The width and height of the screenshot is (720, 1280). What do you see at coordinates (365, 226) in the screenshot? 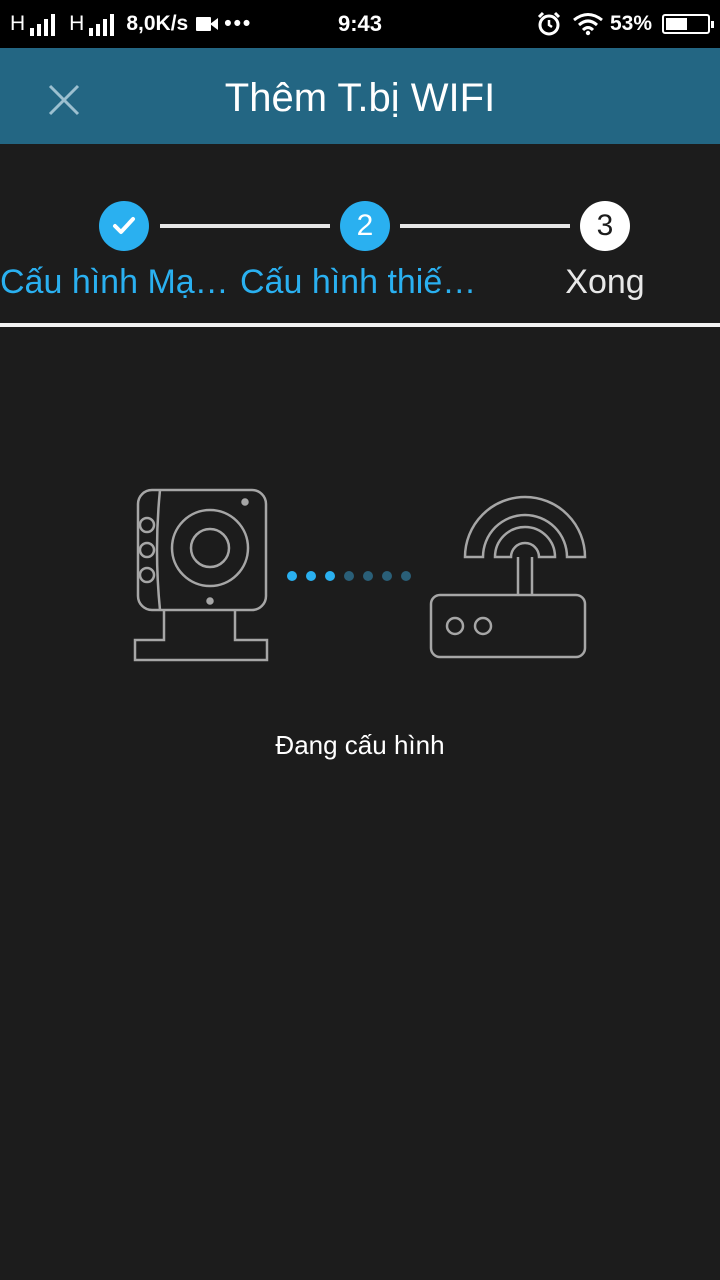
I see `step-2-indicator: 2` at bounding box center [365, 226].